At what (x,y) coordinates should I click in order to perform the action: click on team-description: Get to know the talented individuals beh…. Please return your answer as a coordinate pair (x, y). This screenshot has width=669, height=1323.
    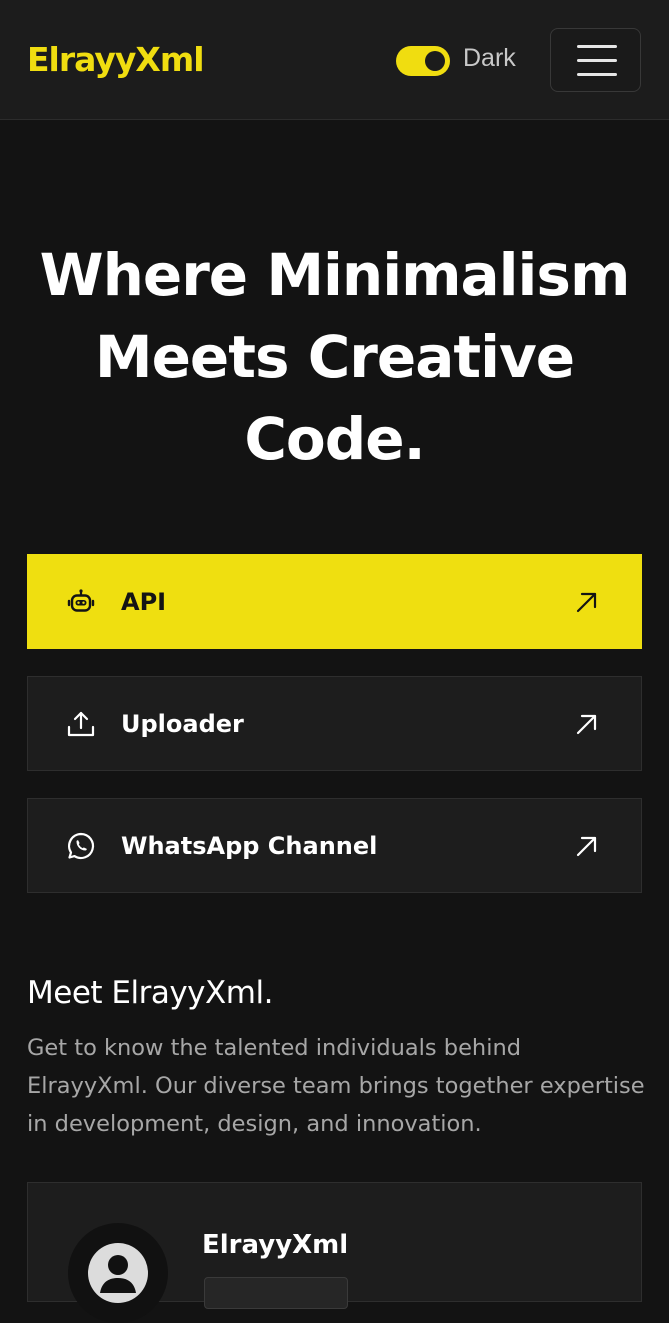
    Looking at the image, I should click on (336, 1086).